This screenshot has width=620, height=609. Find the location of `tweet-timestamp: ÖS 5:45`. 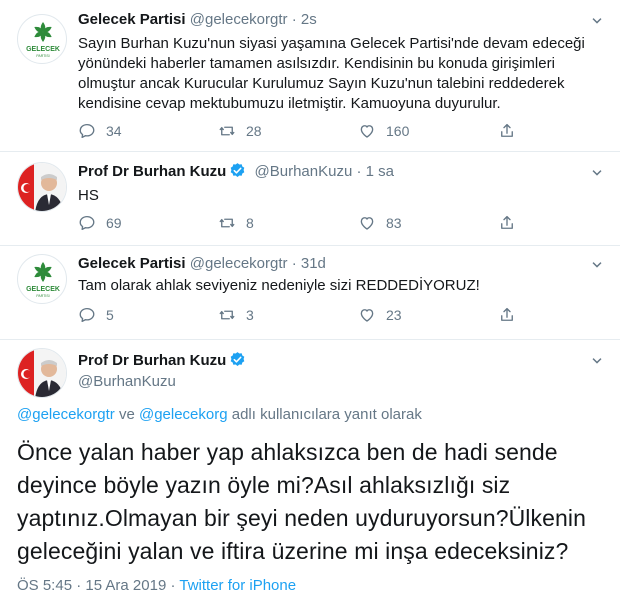

tweet-timestamp: ÖS 5:45 is located at coordinates (44, 585).